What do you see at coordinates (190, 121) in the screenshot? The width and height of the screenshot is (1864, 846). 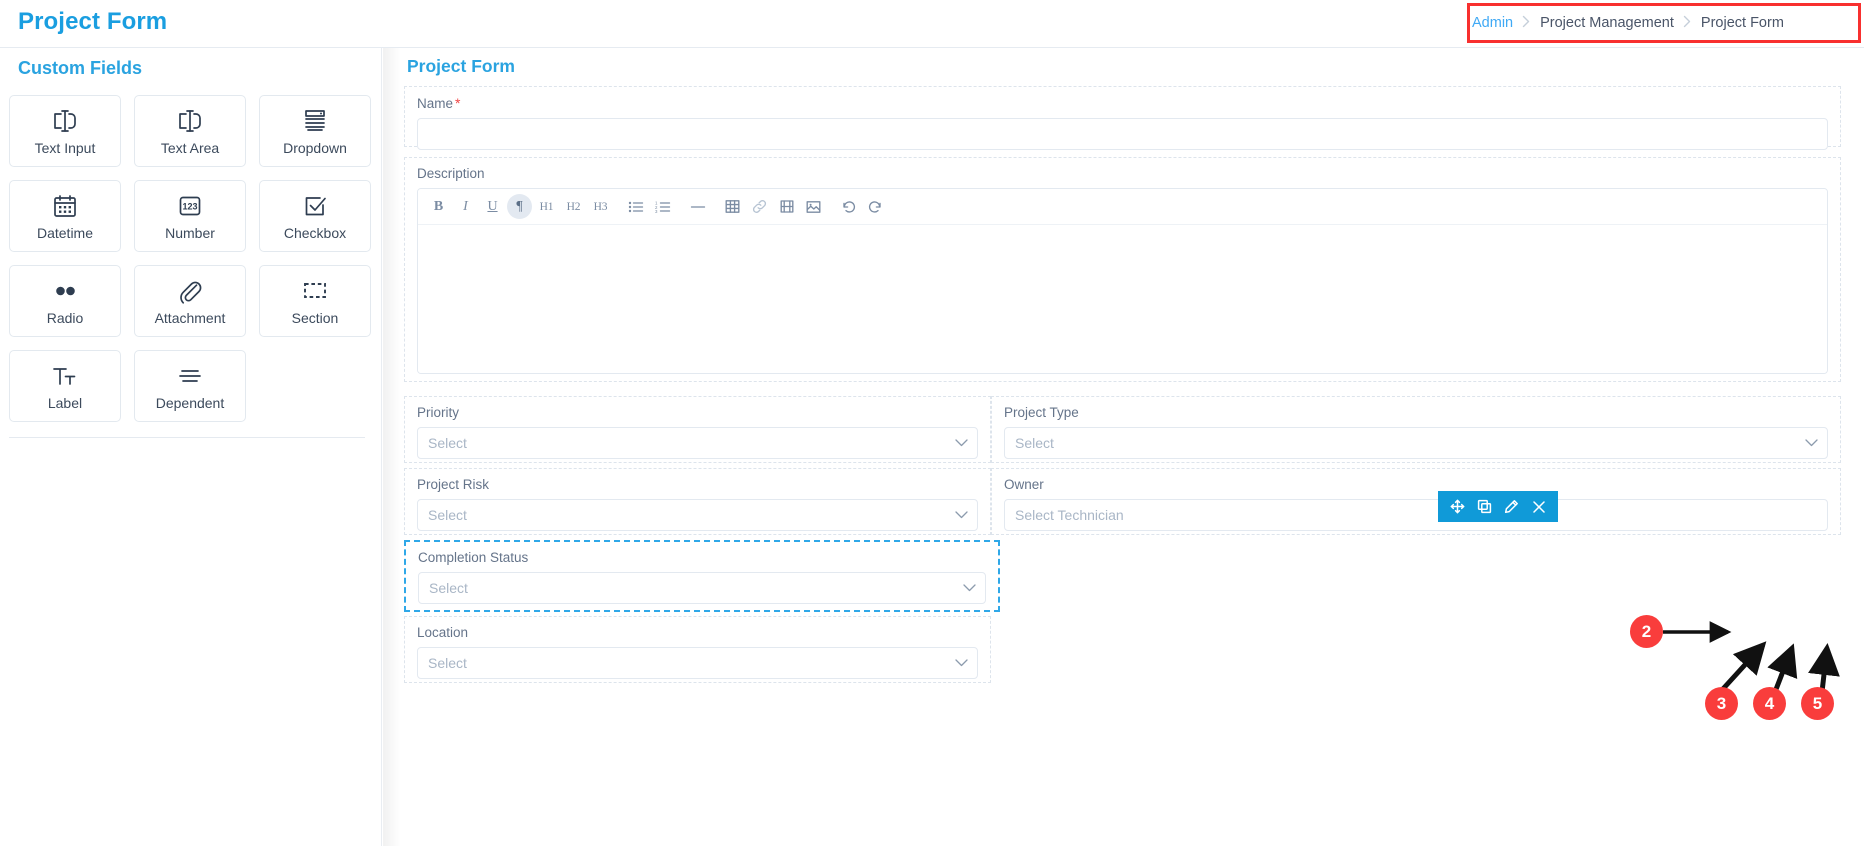 I see `text-area-icon` at bounding box center [190, 121].